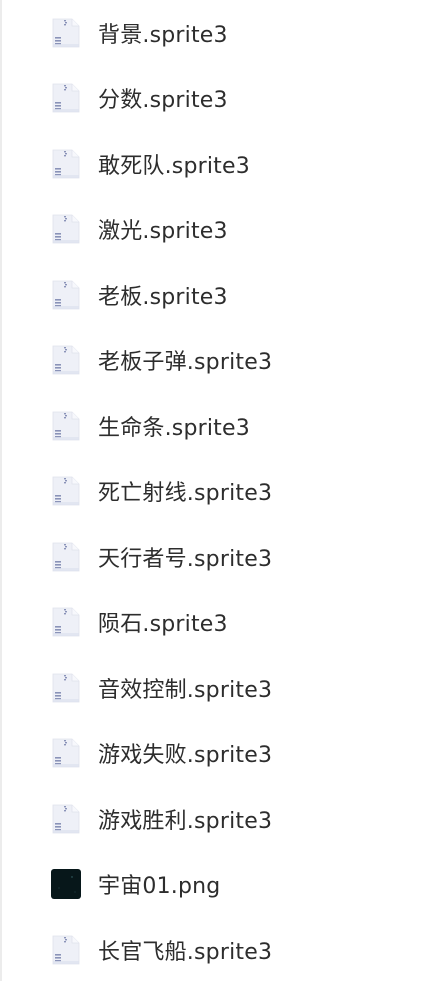 The width and height of the screenshot is (433, 981). What do you see at coordinates (174, 166) in the screenshot?
I see `file-name: 敢死队.sprite3` at bounding box center [174, 166].